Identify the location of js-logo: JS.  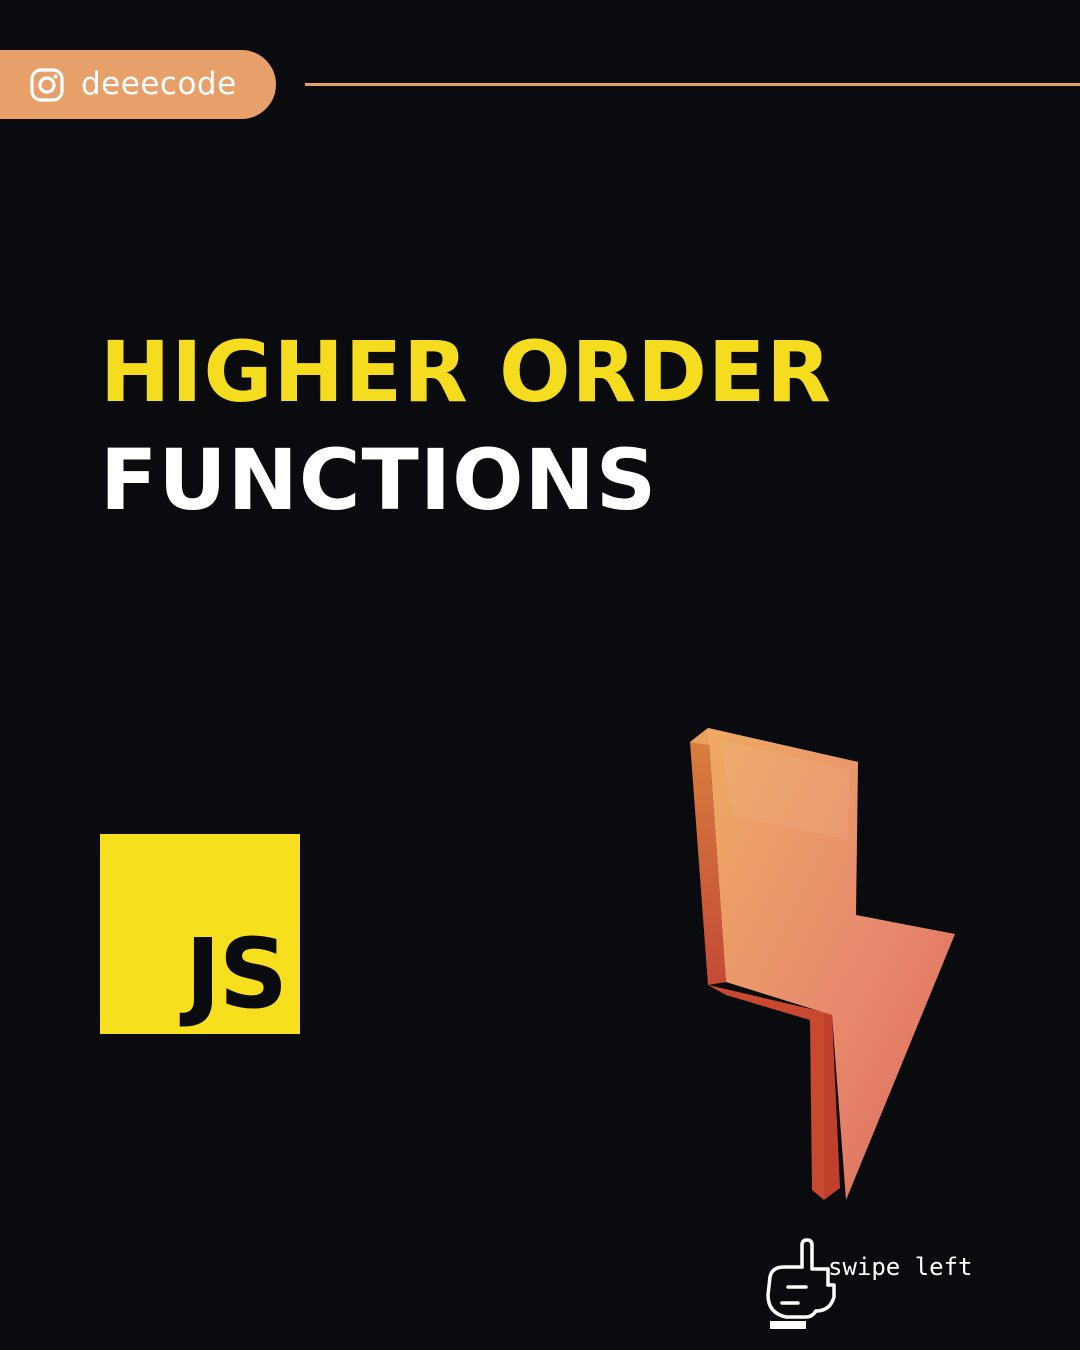
(200, 934).